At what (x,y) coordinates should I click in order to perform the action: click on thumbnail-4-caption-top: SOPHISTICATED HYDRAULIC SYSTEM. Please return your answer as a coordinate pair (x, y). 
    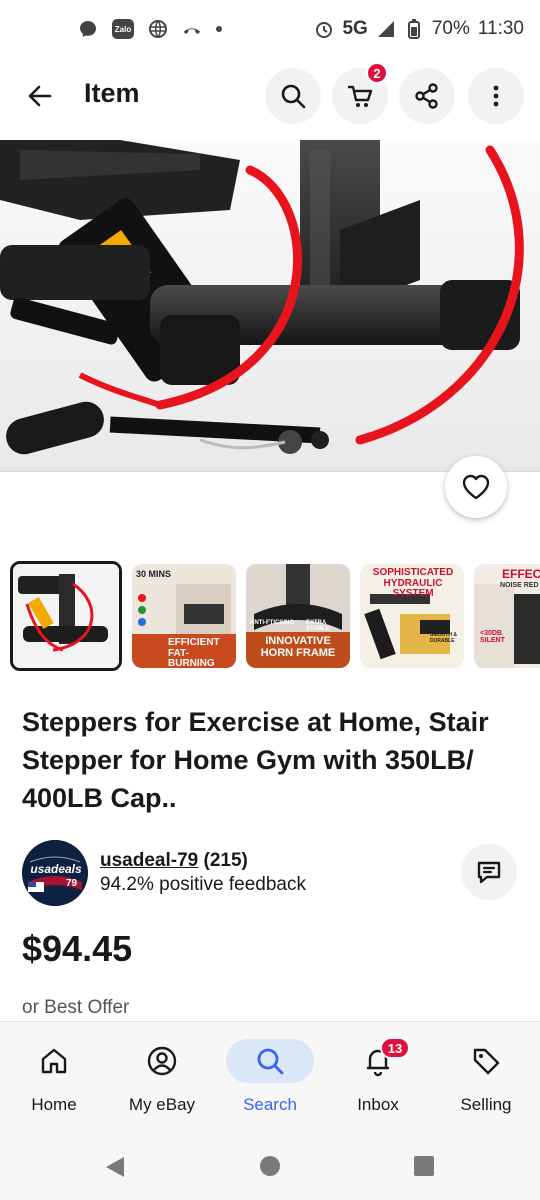
    Looking at the image, I should click on (413, 583).